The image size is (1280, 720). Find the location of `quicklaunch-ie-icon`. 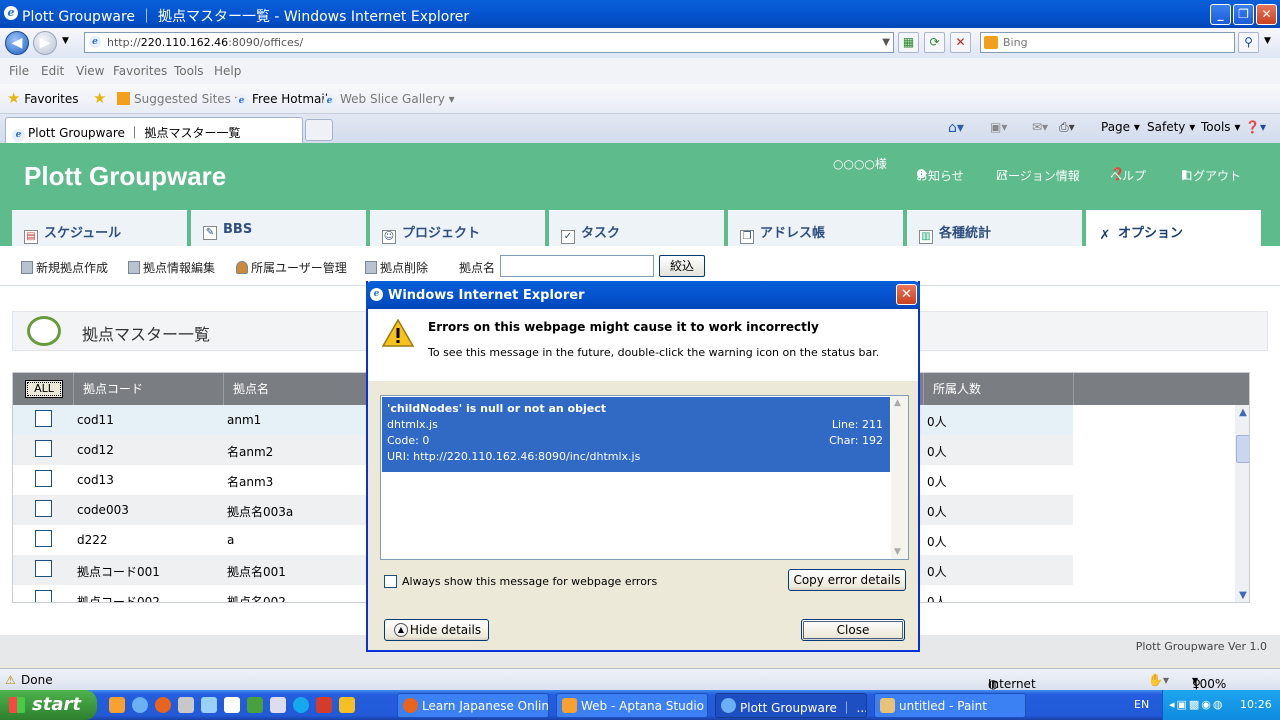

quicklaunch-ie-icon is located at coordinates (140, 705).